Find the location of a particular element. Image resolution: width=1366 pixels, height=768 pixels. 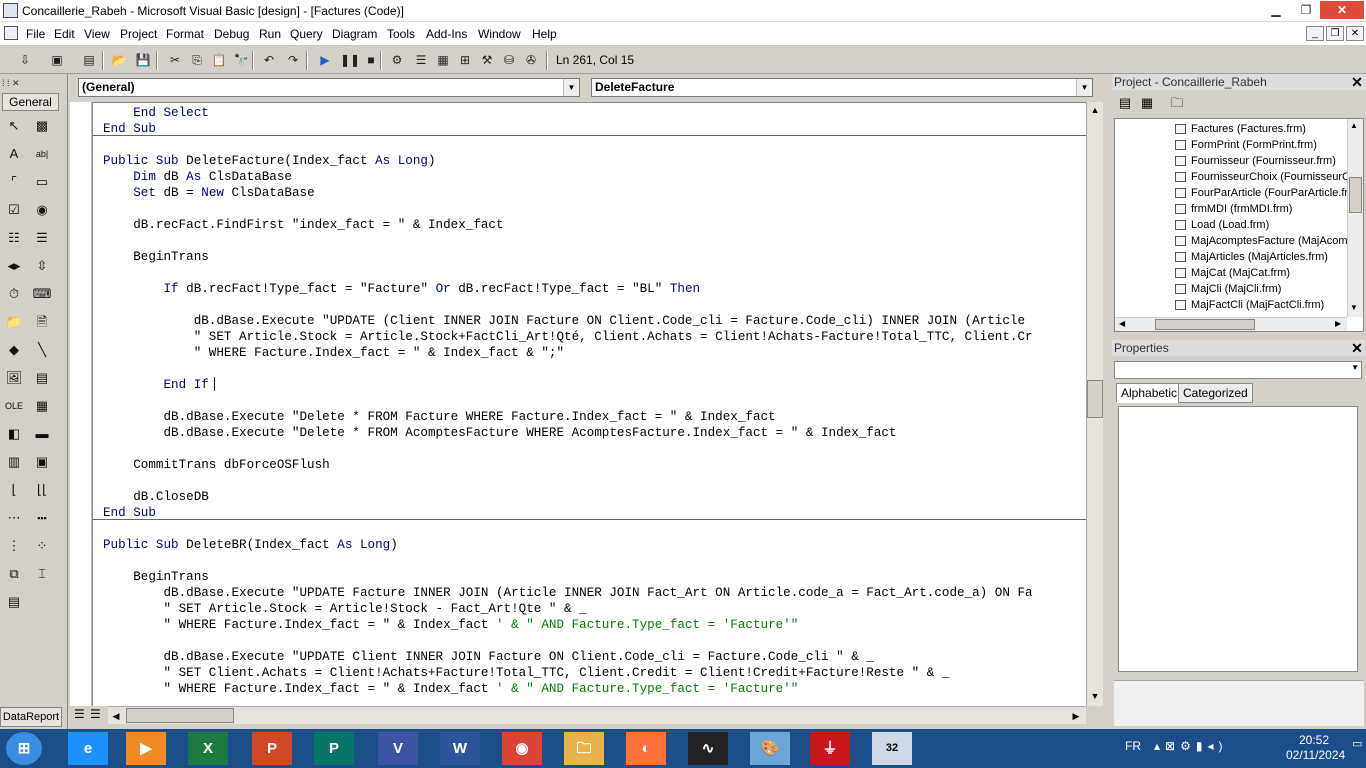

maximize-button: ❐ is located at coordinates (1306, 10).